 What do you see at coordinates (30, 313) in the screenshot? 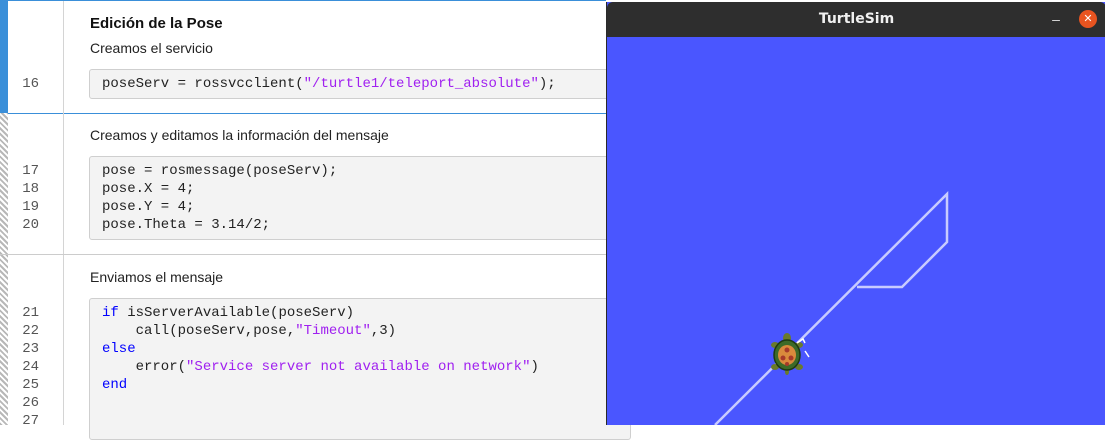
I see `line-number: 21` at bounding box center [30, 313].